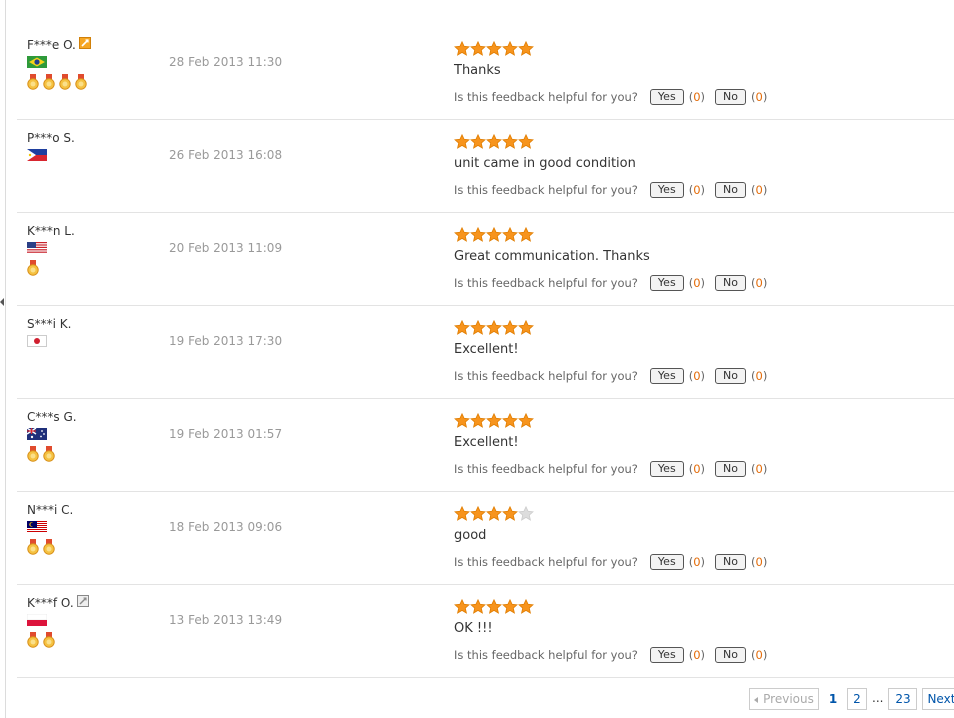 This screenshot has width=954, height=718. Describe the element at coordinates (938, 699) in the screenshot. I see `next-page-button: Next` at that location.